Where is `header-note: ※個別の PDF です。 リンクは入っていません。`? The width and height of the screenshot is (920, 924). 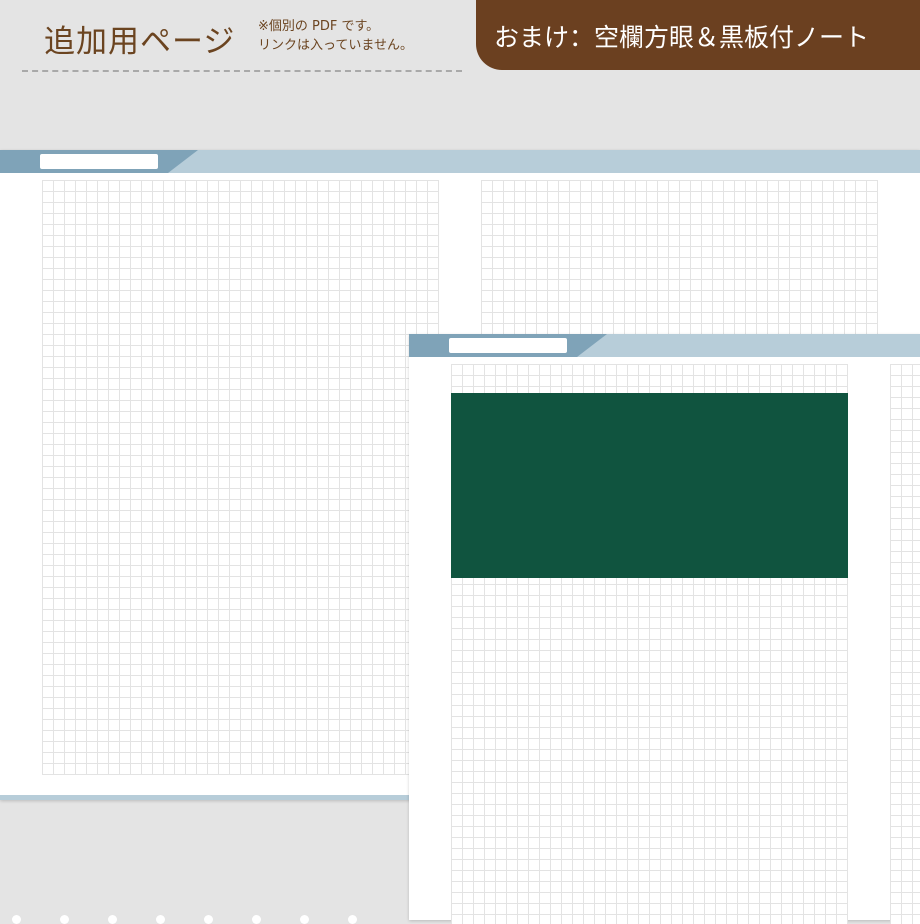
header-note: ※個別の PDF です。 リンクは入っていません。 is located at coordinates (335, 36).